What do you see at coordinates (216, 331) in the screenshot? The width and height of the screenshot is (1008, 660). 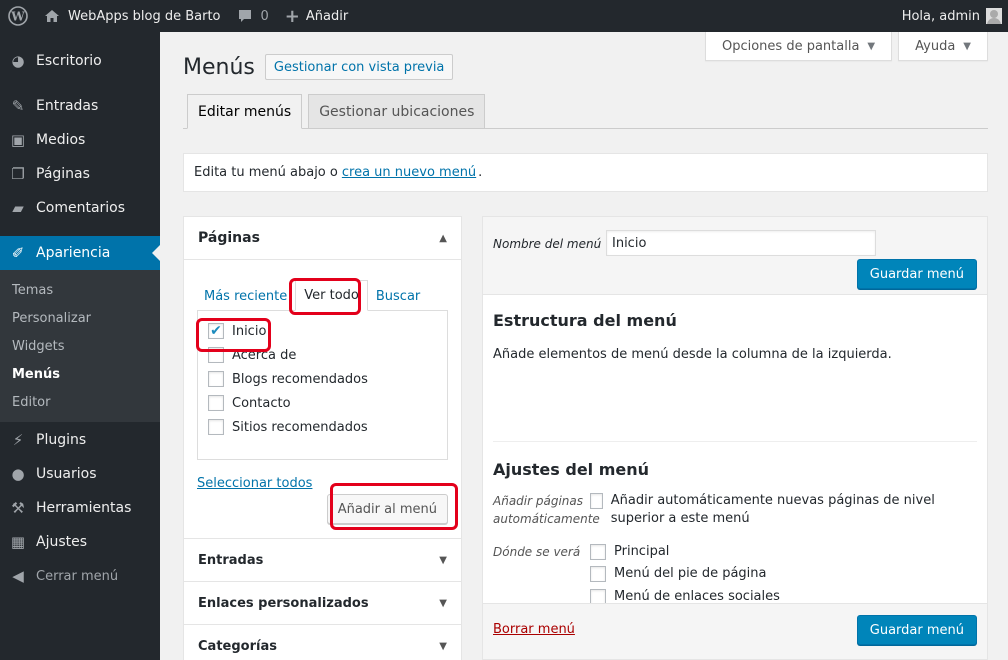 I see `page-checkbox-inicio: ✔` at bounding box center [216, 331].